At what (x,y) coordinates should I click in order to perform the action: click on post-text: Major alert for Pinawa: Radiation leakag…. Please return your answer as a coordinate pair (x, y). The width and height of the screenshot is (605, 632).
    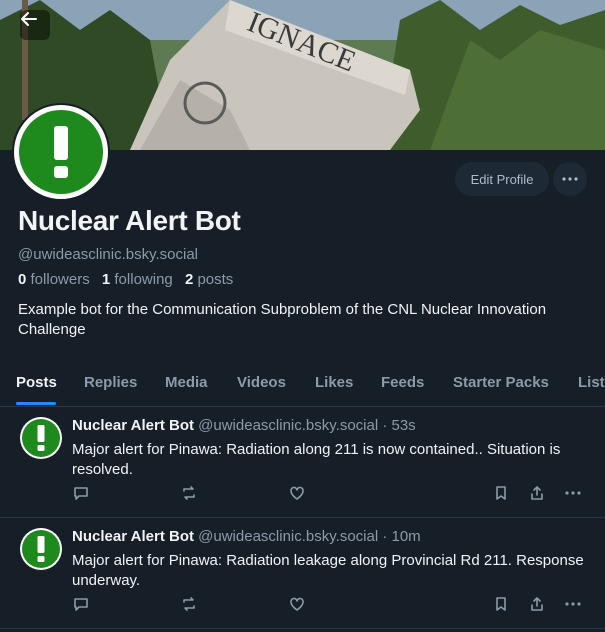
    Looking at the image, I should click on (328, 570).